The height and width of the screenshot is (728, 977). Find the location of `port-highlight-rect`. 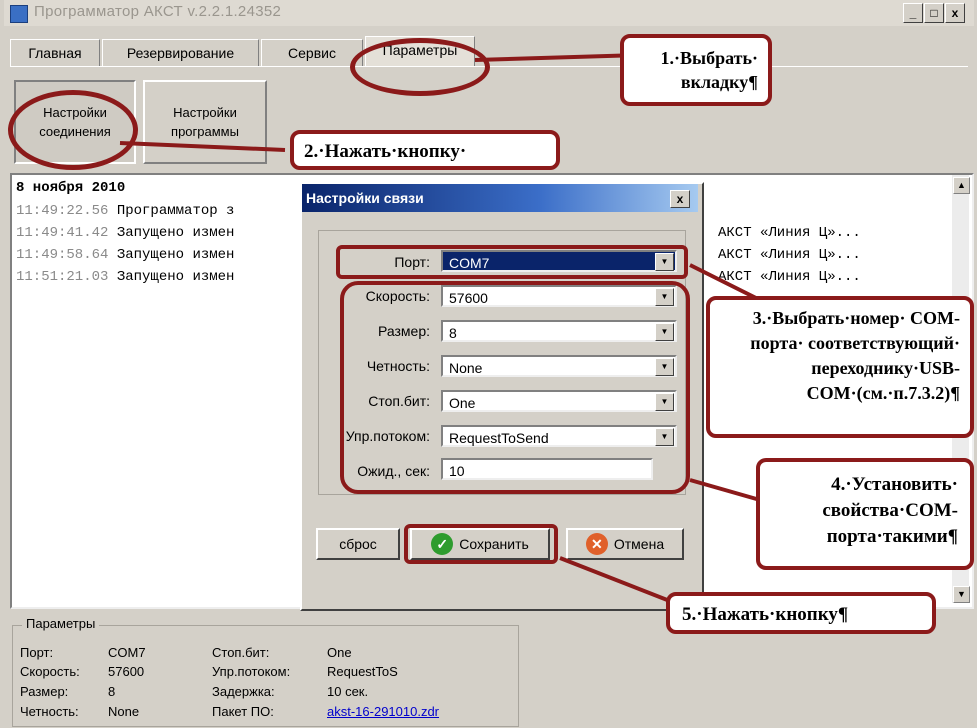

port-highlight-rect is located at coordinates (512, 262).